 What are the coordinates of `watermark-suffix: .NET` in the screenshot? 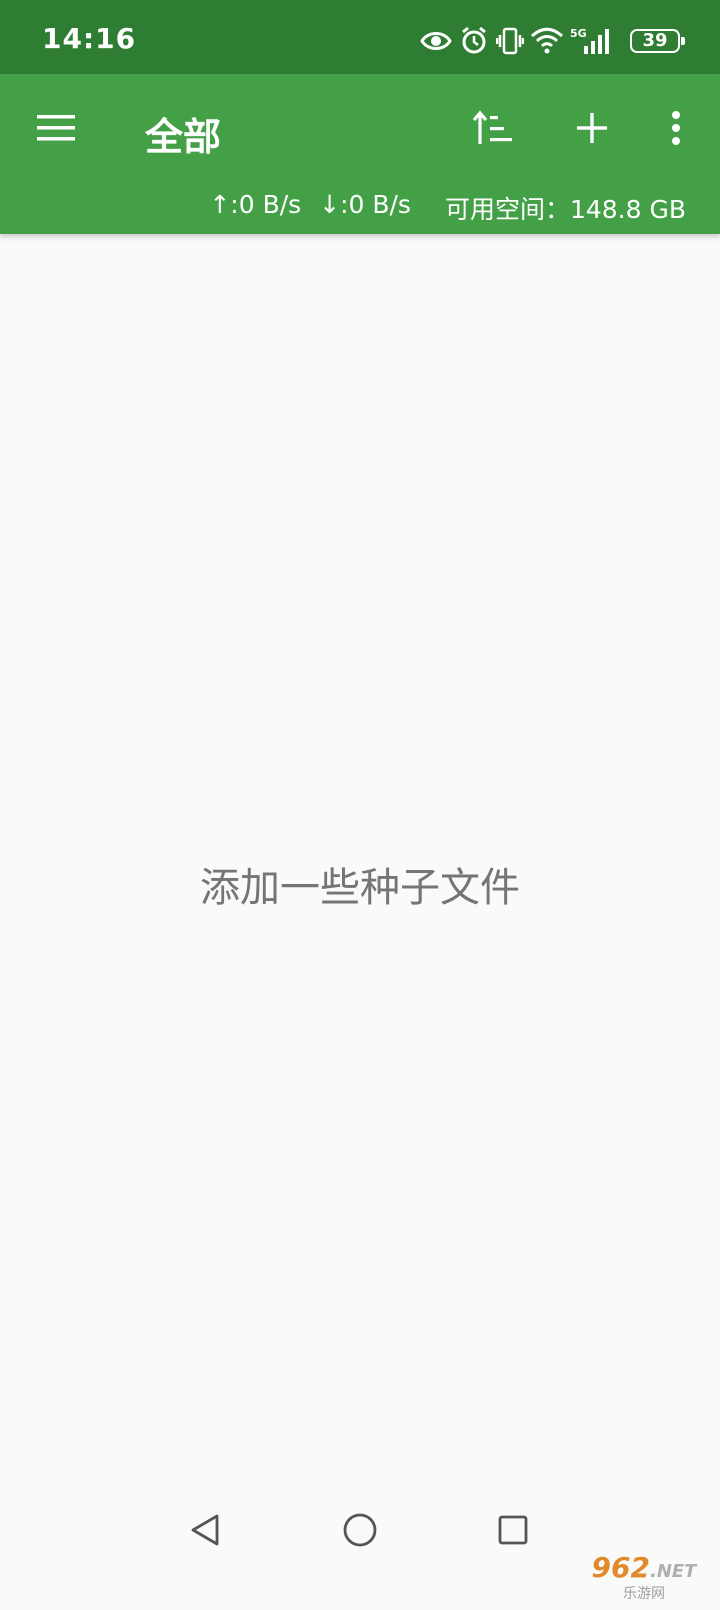 It's located at (673, 1571).